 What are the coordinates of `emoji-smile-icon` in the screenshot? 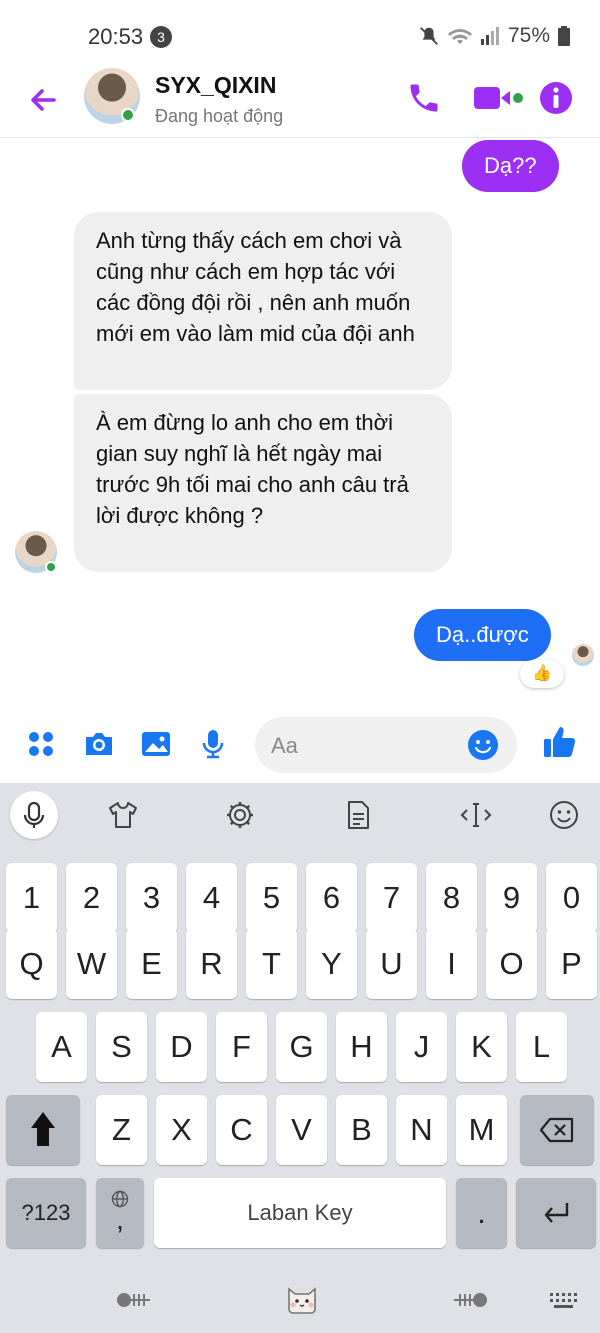 It's located at (564, 815).